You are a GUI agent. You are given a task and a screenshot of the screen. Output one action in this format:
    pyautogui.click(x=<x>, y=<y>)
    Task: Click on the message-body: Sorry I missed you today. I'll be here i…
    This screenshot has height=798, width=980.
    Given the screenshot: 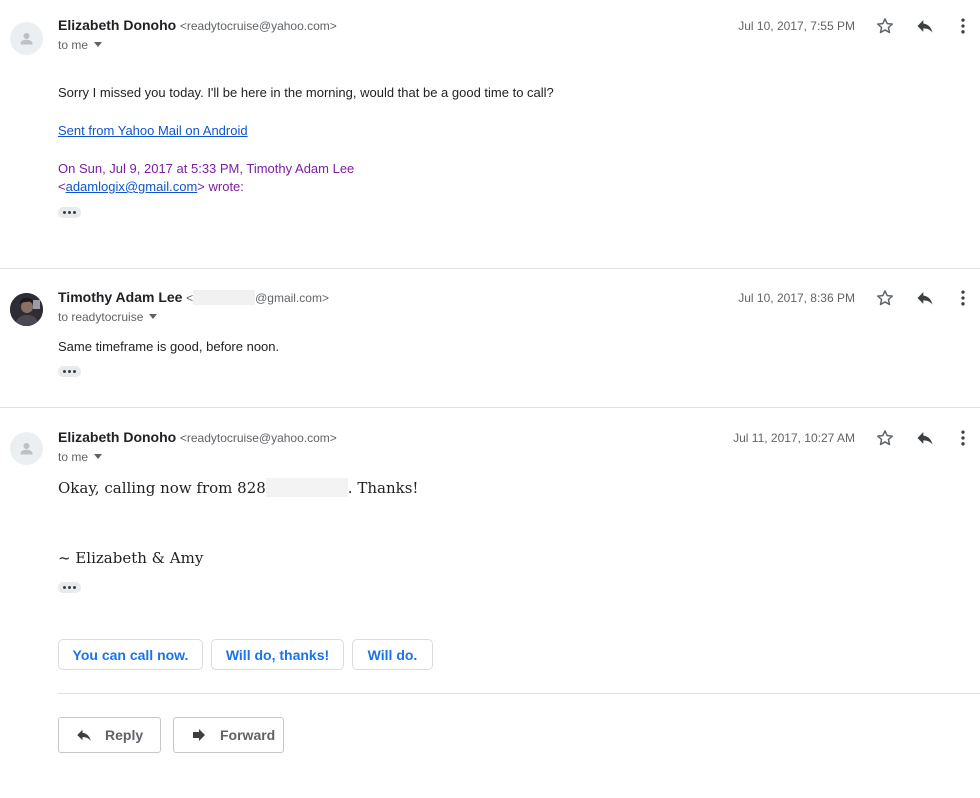 What is the action you would take?
    pyautogui.click(x=306, y=92)
    